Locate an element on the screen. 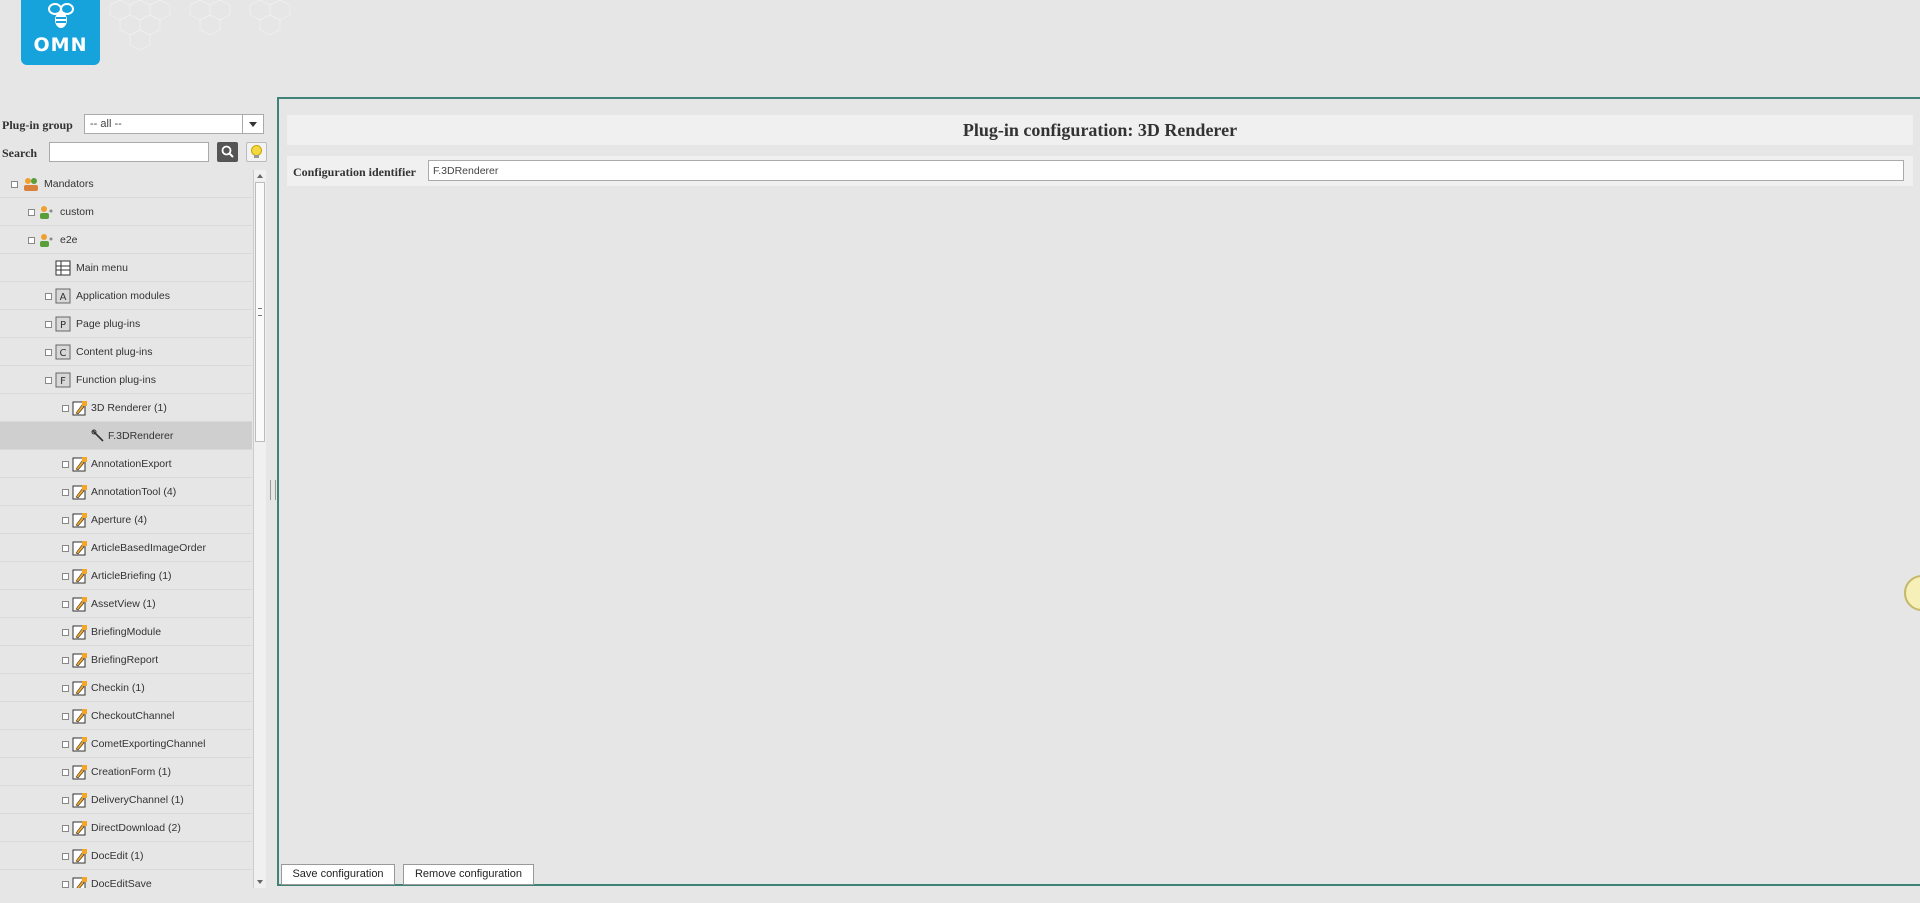  tree-item-label: Page plug-ins is located at coordinates (108, 324).